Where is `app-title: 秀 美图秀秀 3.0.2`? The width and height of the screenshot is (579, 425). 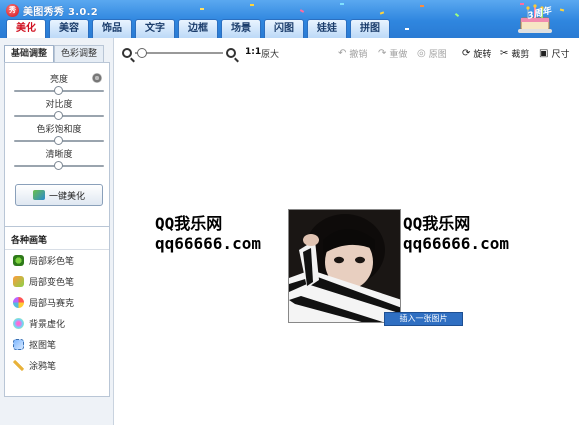 app-title: 秀 美图秀秀 3.0.2 is located at coordinates (52, 10).